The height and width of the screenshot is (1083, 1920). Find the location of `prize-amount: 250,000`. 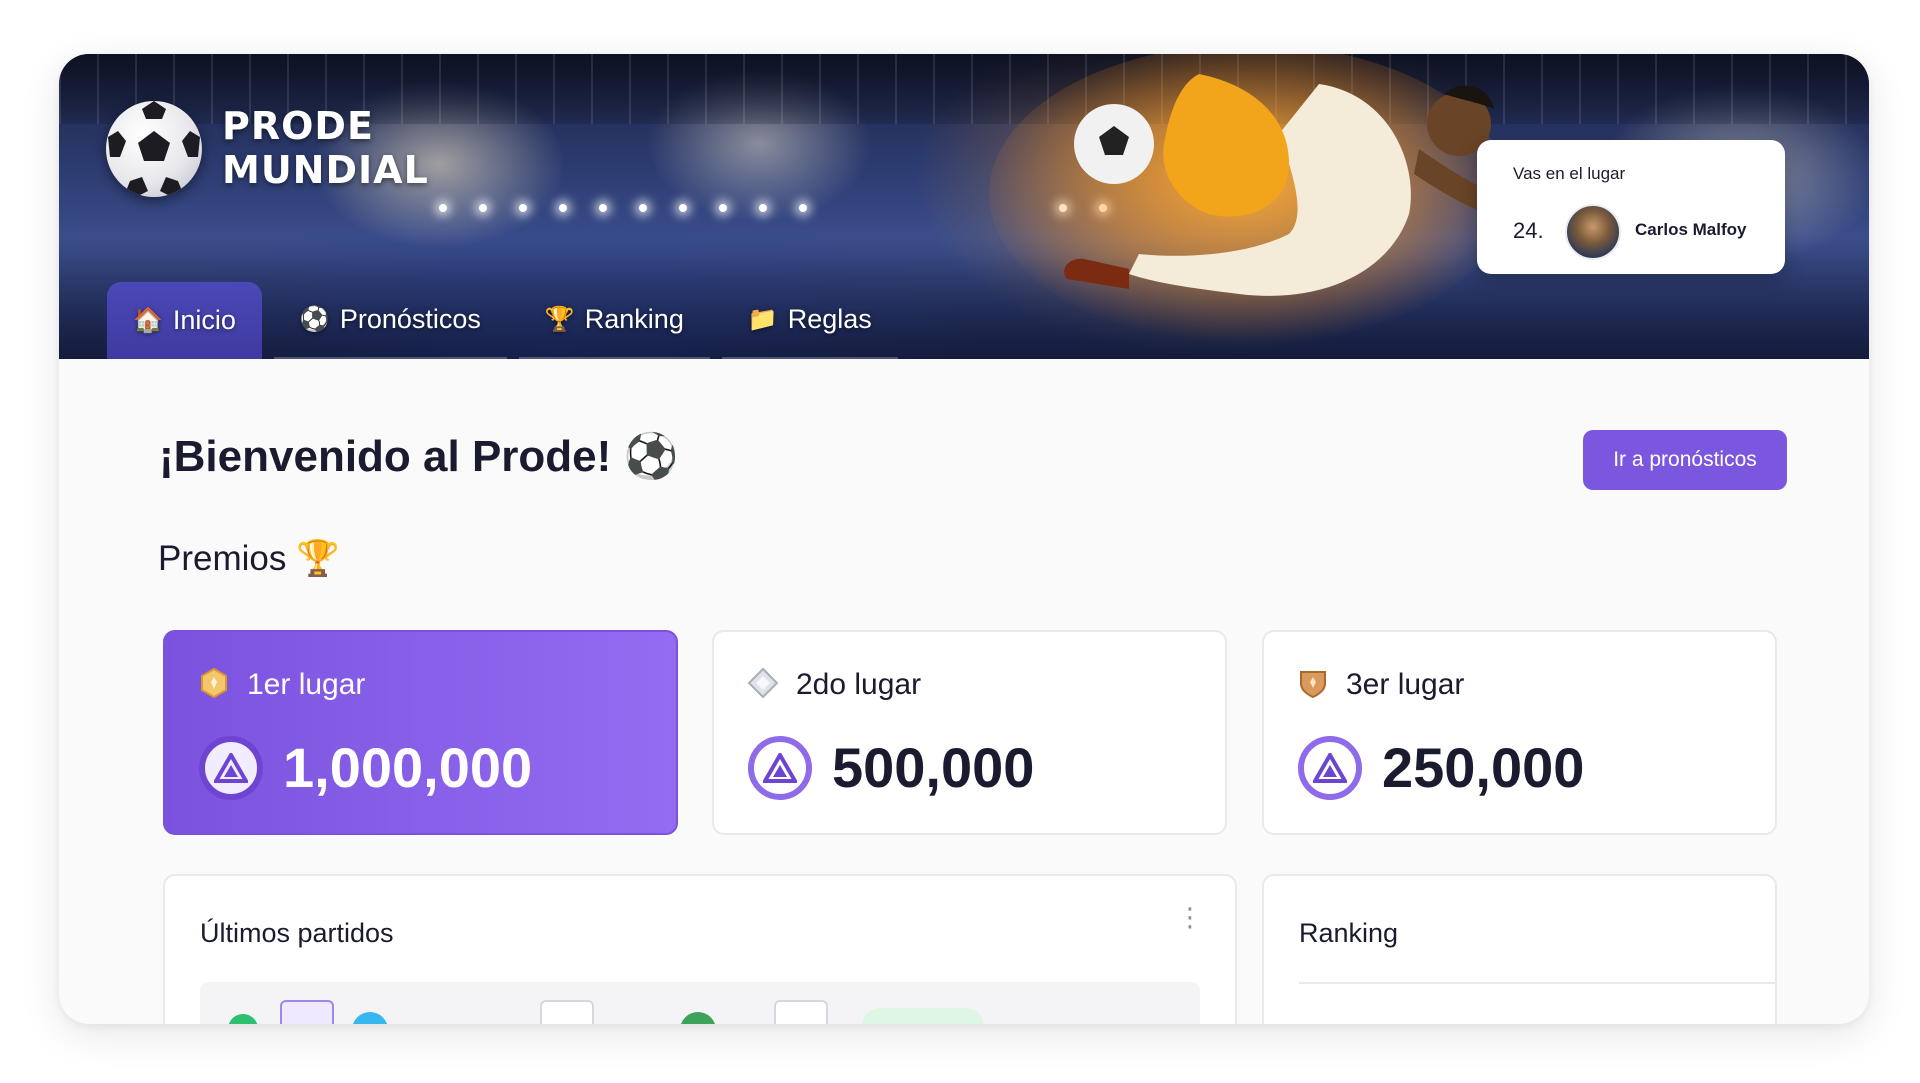

prize-amount: 250,000 is located at coordinates (1483, 767).